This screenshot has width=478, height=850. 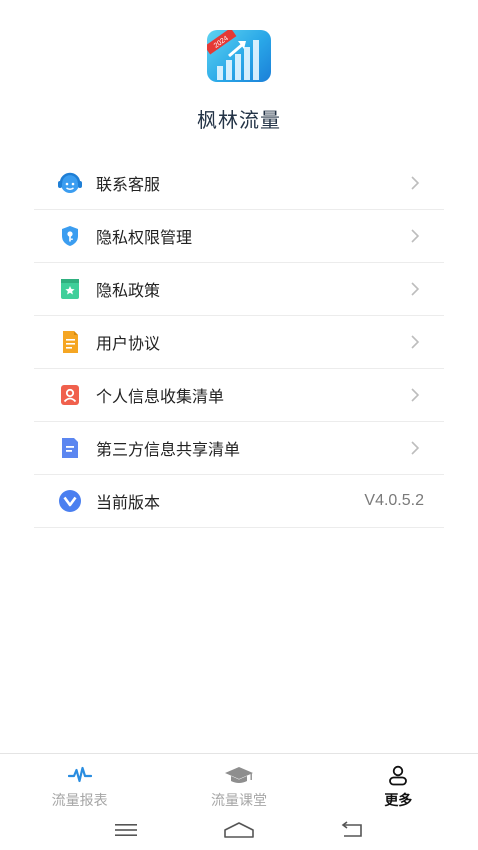 What do you see at coordinates (168, 449) in the screenshot?
I see `menu-item-label: 第三方信息共享清单` at bounding box center [168, 449].